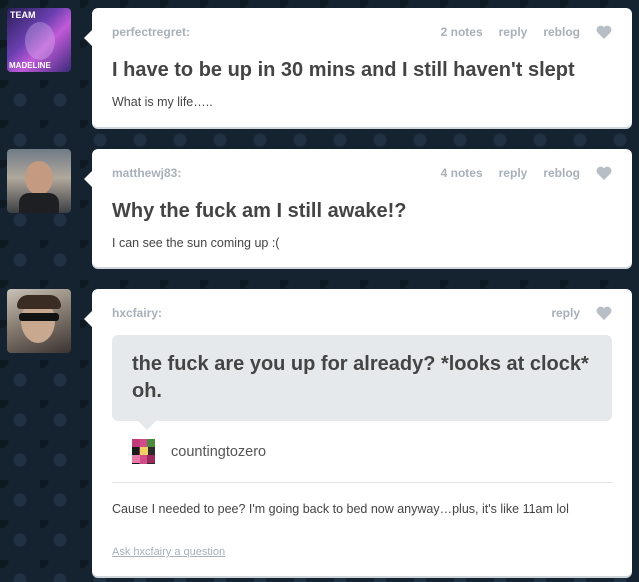 The image size is (639, 582). What do you see at coordinates (146, 173) in the screenshot?
I see `post-username: matthewj83:` at bounding box center [146, 173].